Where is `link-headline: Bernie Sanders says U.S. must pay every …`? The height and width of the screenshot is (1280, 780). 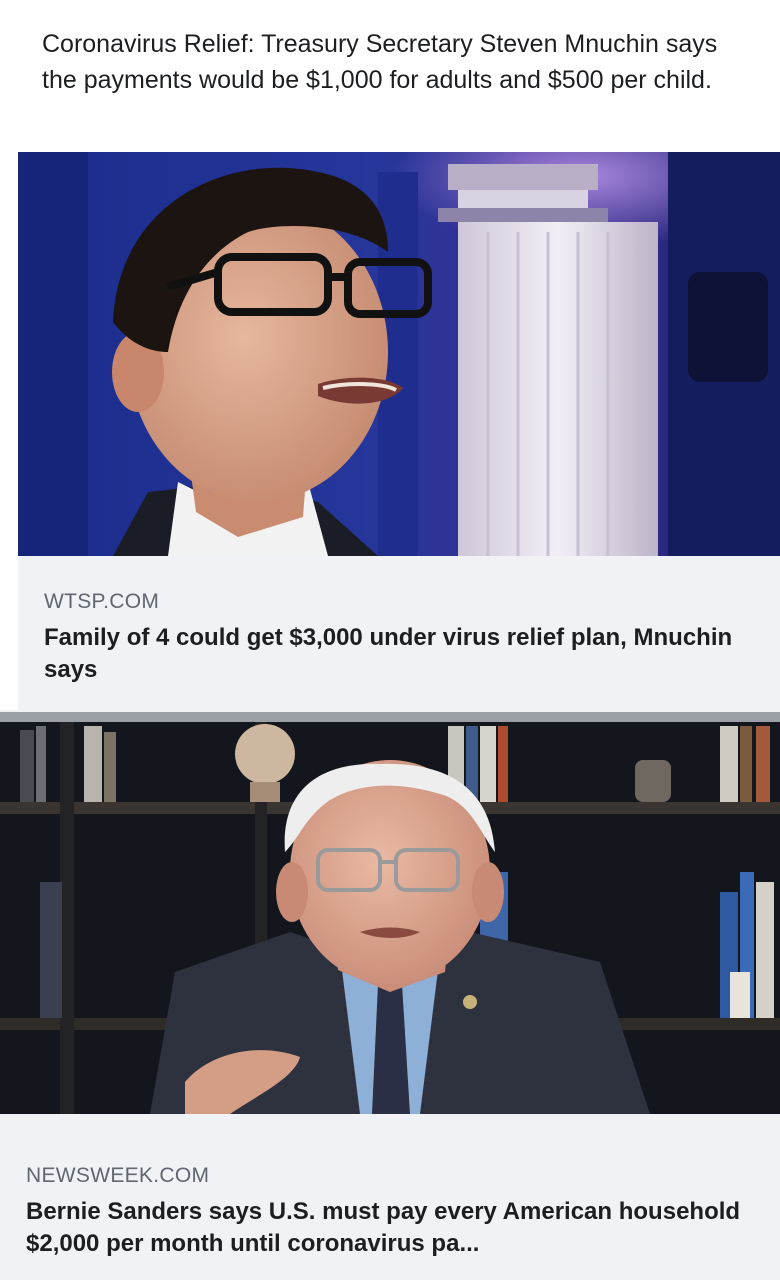 link-headline: Bernie Sanders says U.S. must pay every … is located at coordinates (396, 1228).